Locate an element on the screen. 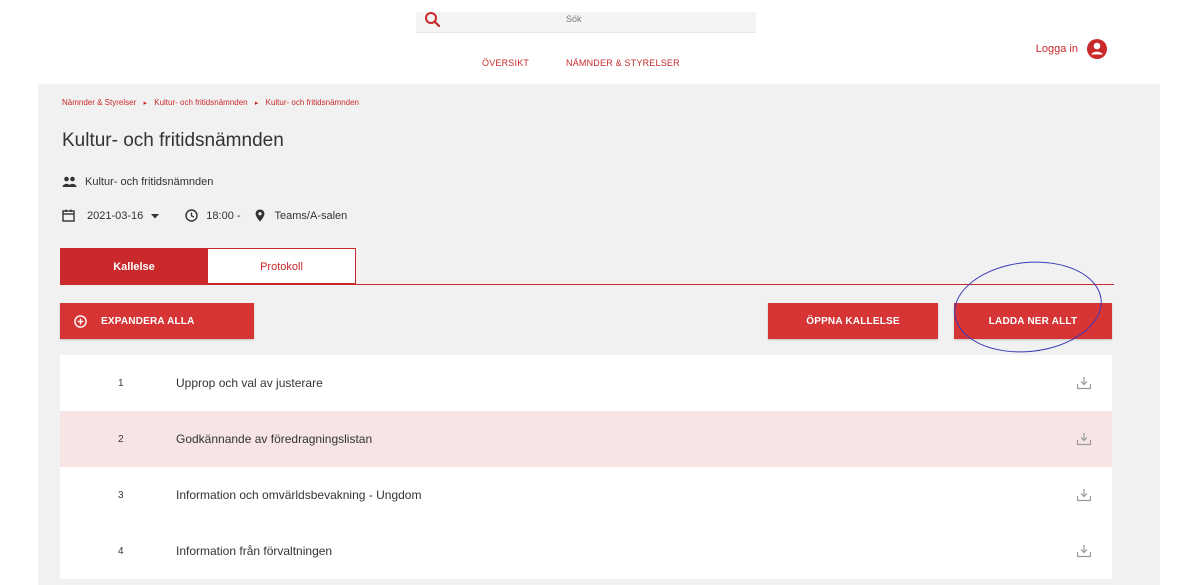 This screenshot has width=1184, height=585. committee-row: Kultur- och fritidsnämnden is located at coordinates (137, 182).